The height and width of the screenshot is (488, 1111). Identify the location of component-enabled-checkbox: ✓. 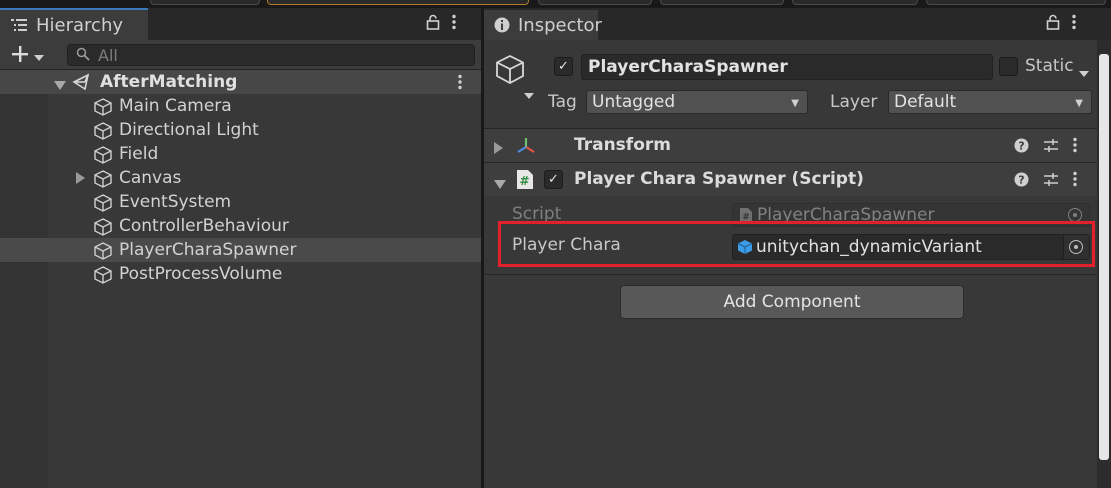
(553, 179).